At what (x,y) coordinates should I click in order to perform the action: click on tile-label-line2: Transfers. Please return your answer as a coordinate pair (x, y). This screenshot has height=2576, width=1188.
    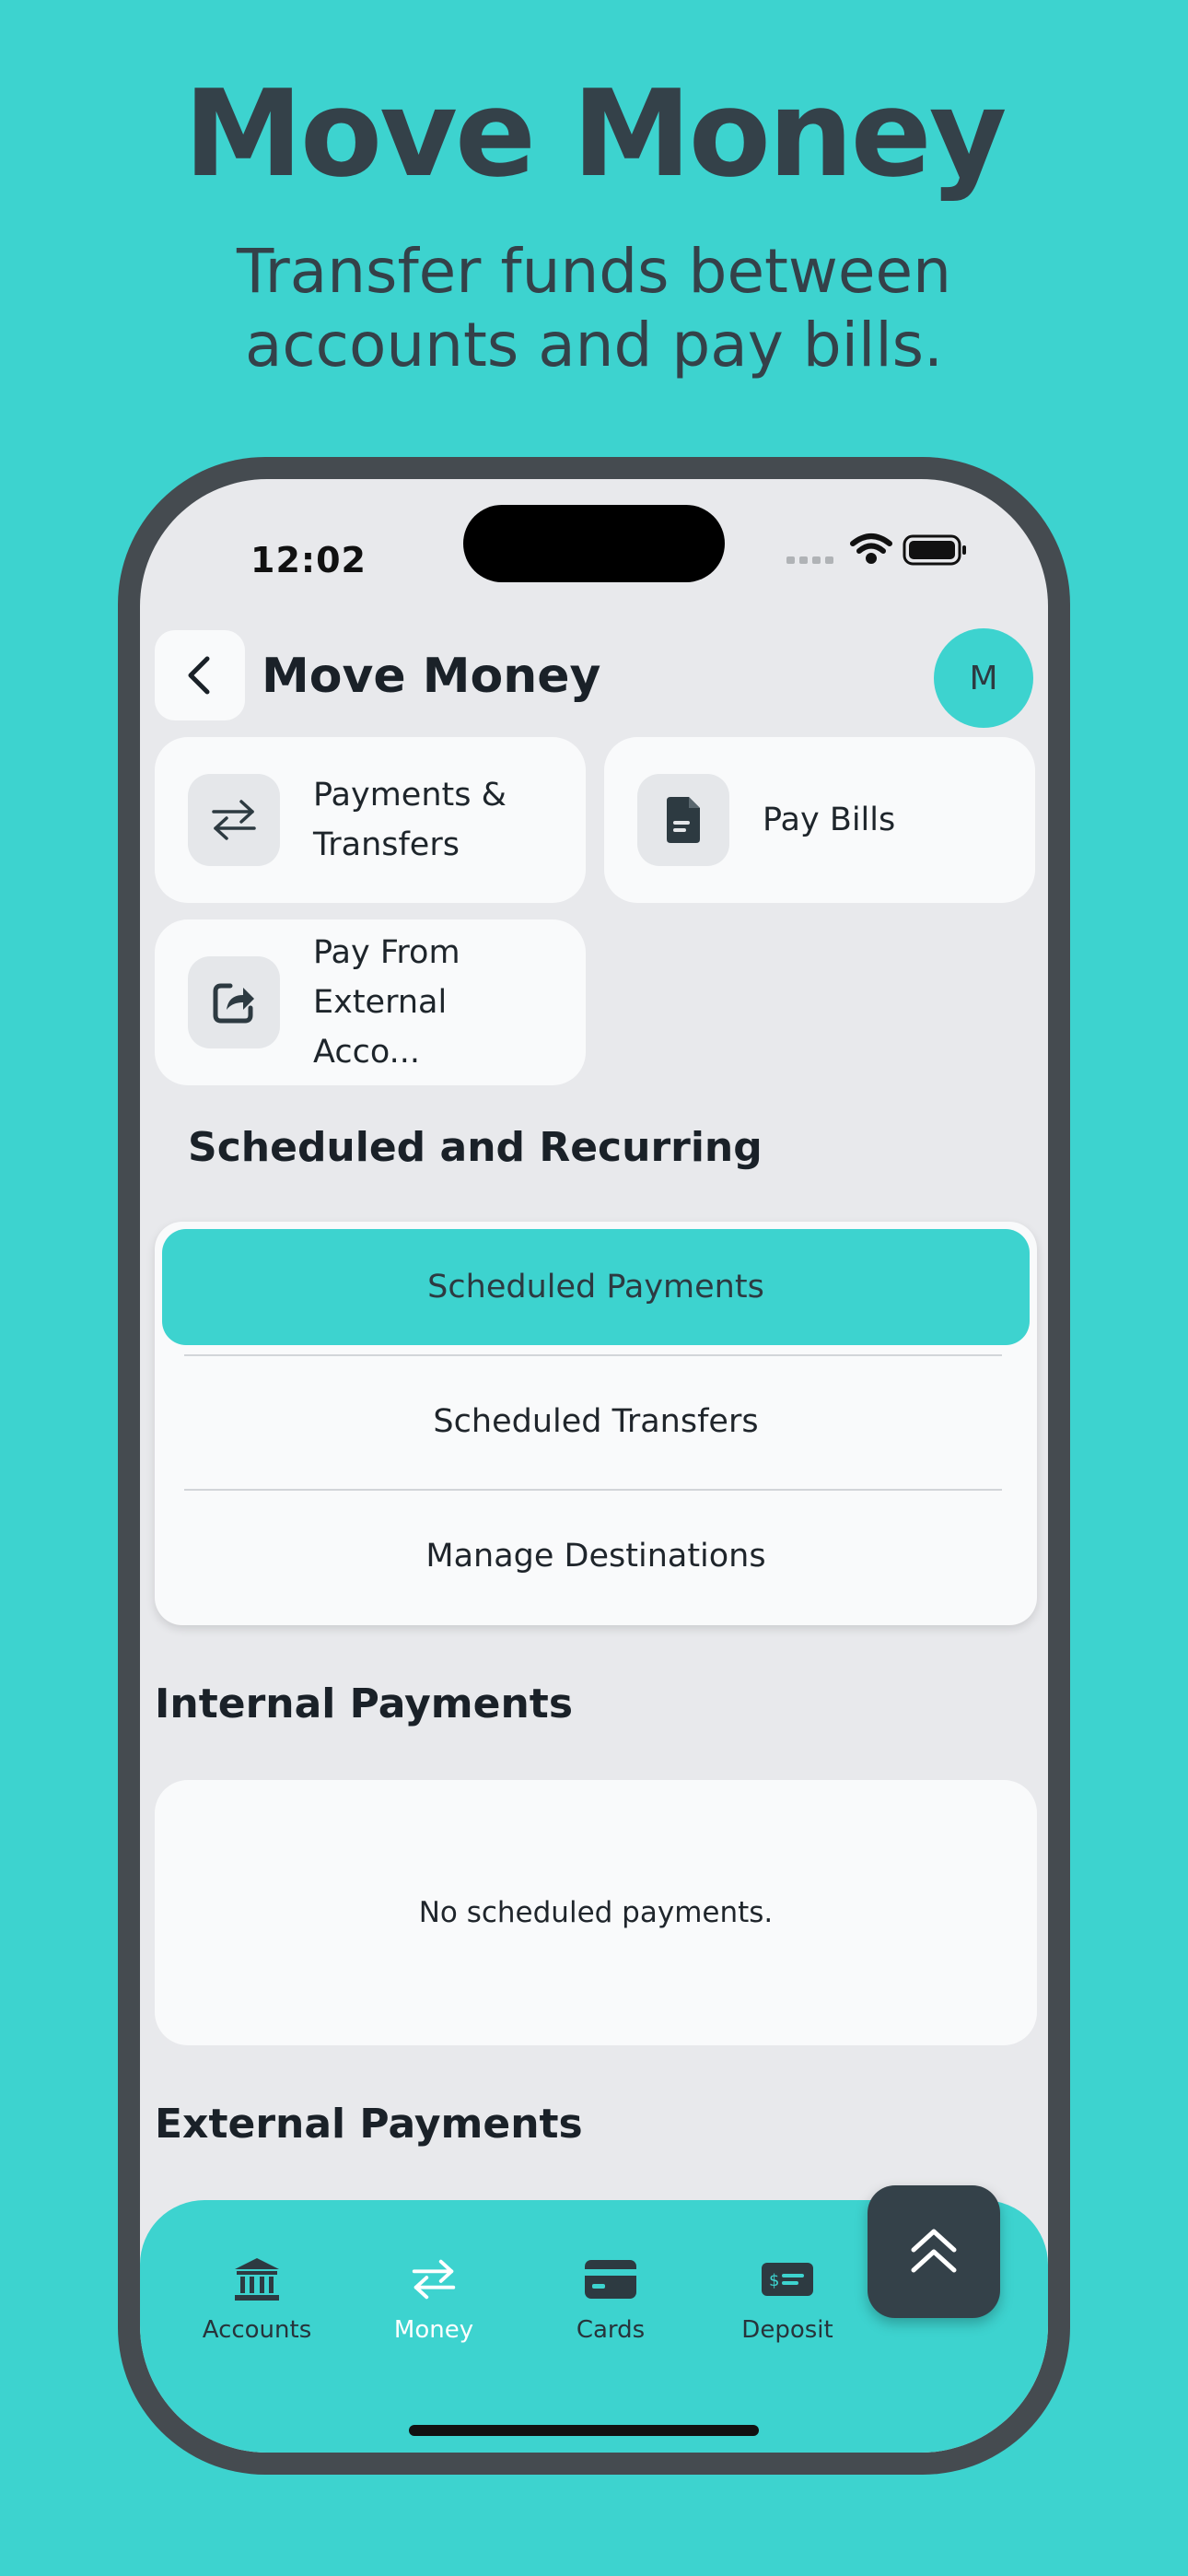
    Looking at the image, I should click on (386, 844).